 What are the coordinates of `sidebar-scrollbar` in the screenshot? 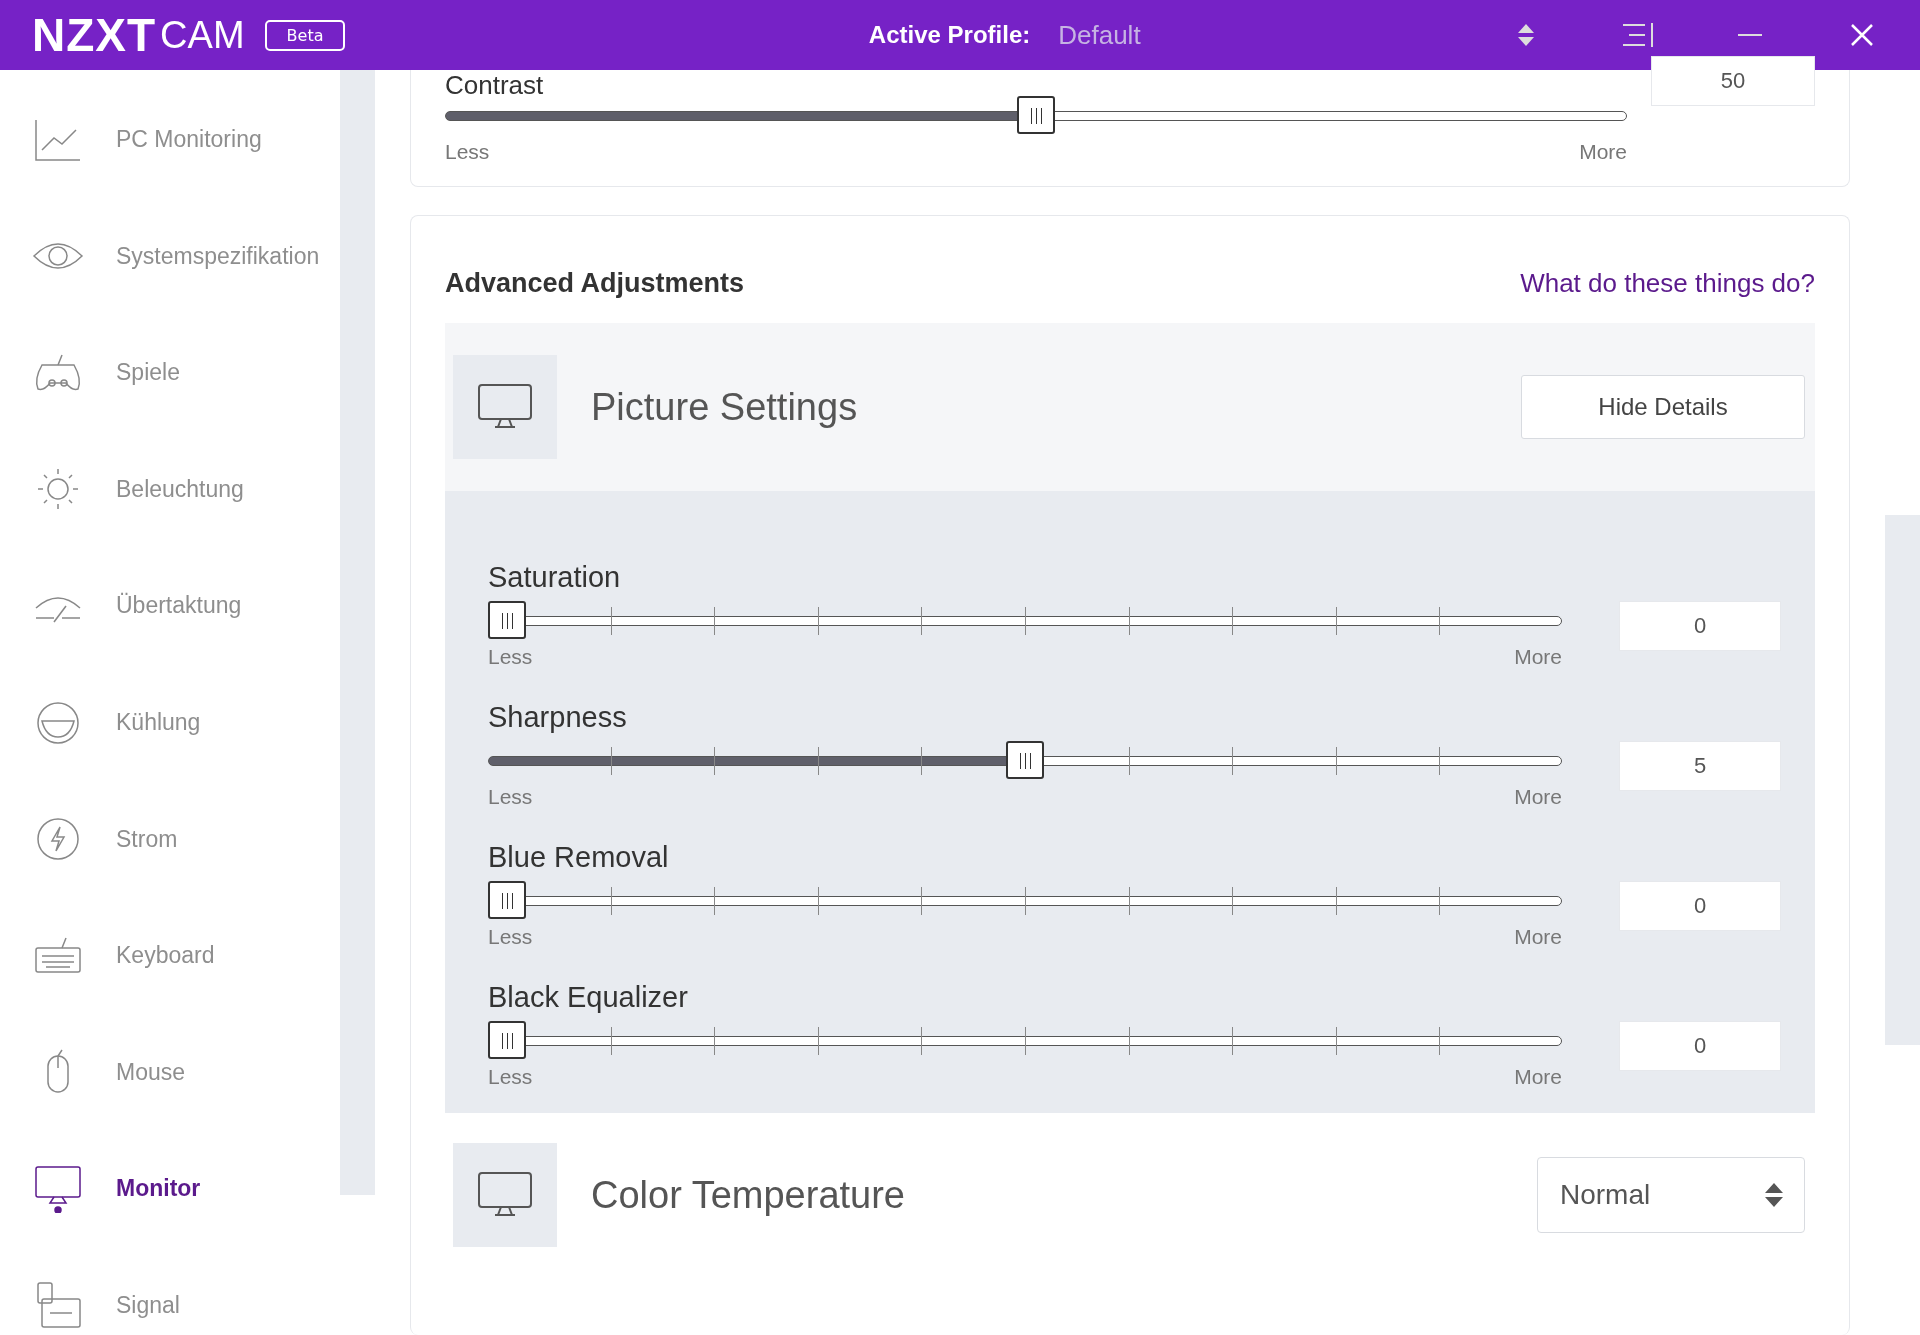 It's located at (357, 632).